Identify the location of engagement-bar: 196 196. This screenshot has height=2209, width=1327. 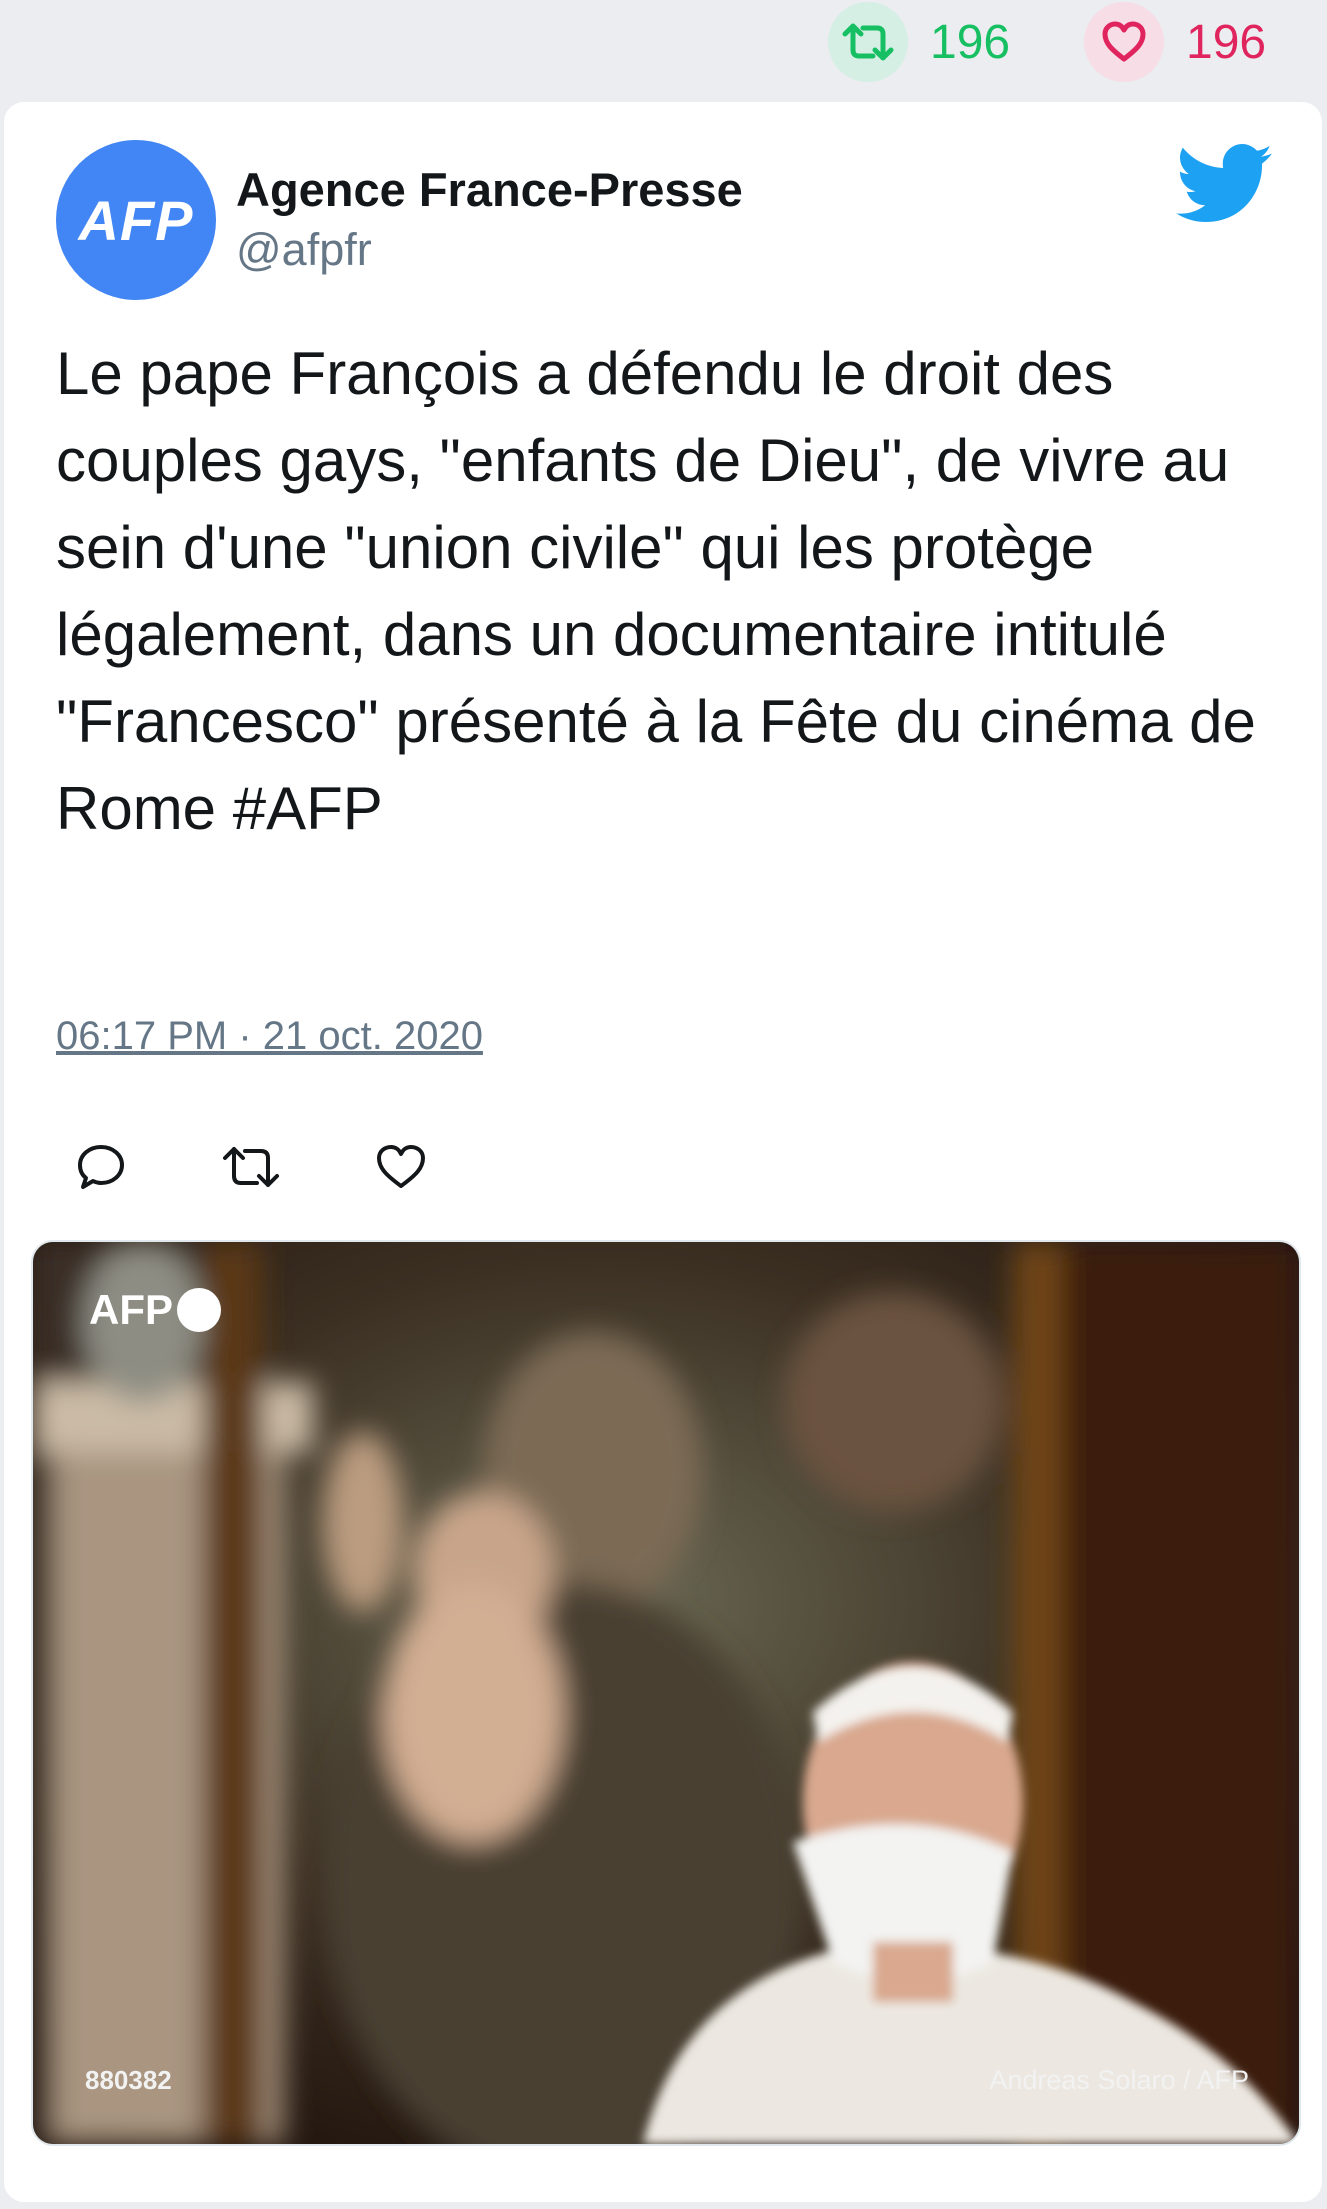
(663, 49).